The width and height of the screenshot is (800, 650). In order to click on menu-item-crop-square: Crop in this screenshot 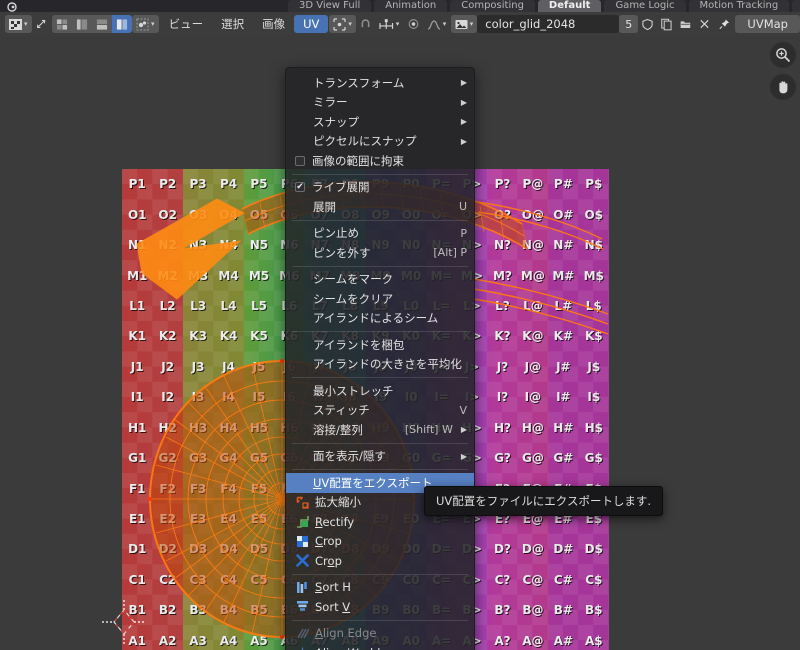, I will do `click(380, 542)`.